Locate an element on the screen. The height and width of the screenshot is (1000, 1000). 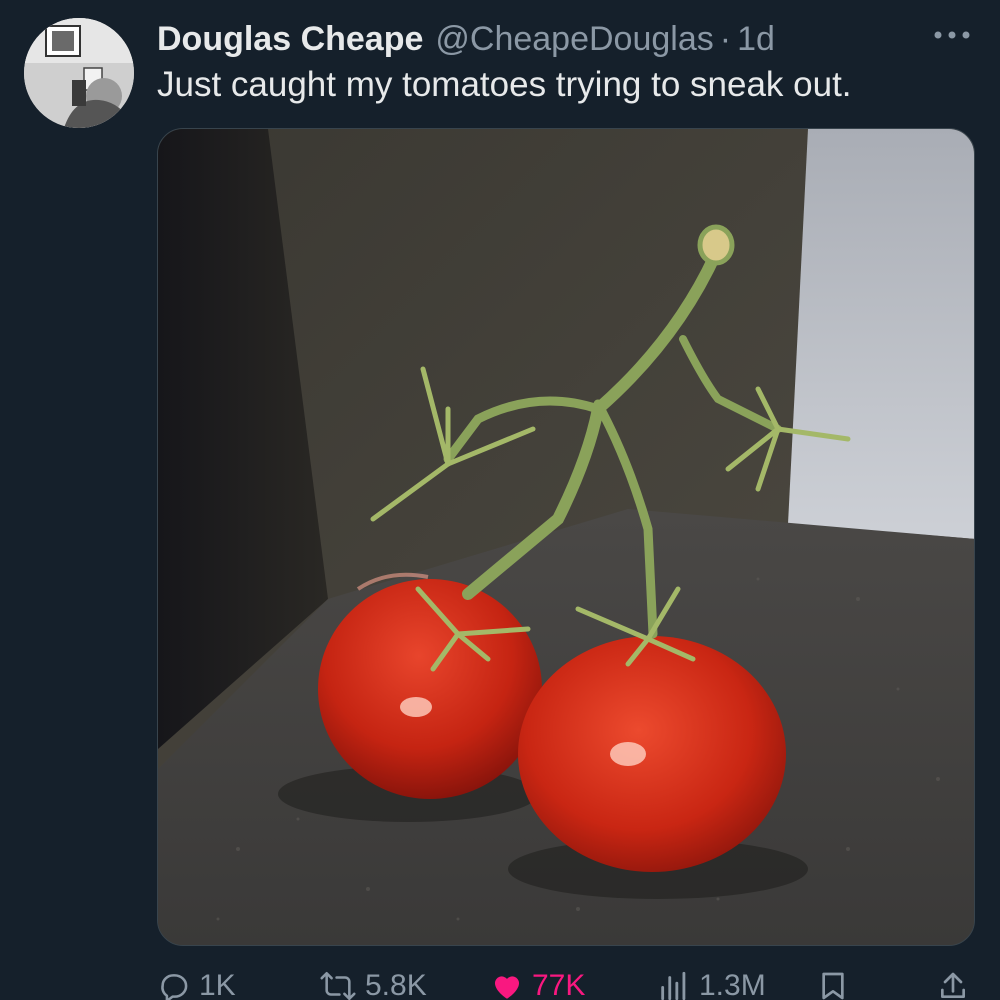
author-handle: @CheapeDouglas is located at coordinates (574, 39).